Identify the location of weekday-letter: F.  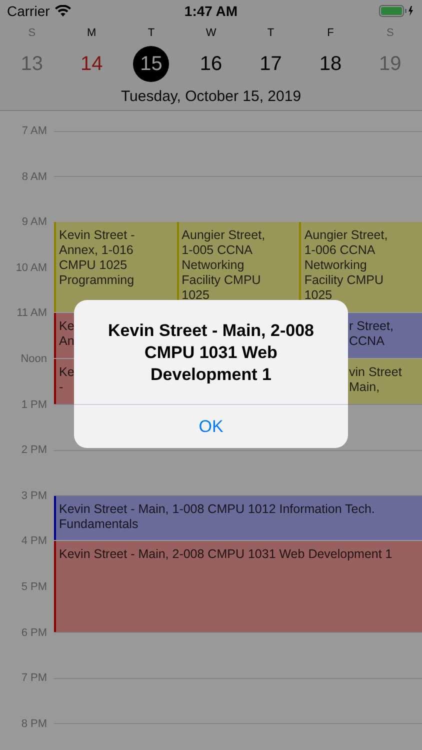
(330, 33).